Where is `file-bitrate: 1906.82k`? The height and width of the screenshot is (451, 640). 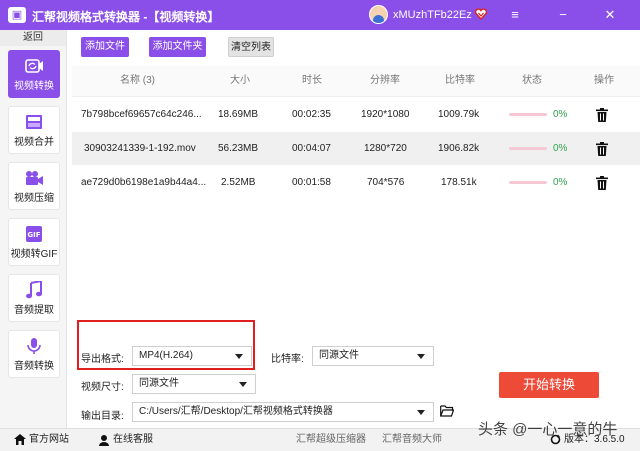 file-bitrate: 1906.82k is located at coordinates (459, 148).